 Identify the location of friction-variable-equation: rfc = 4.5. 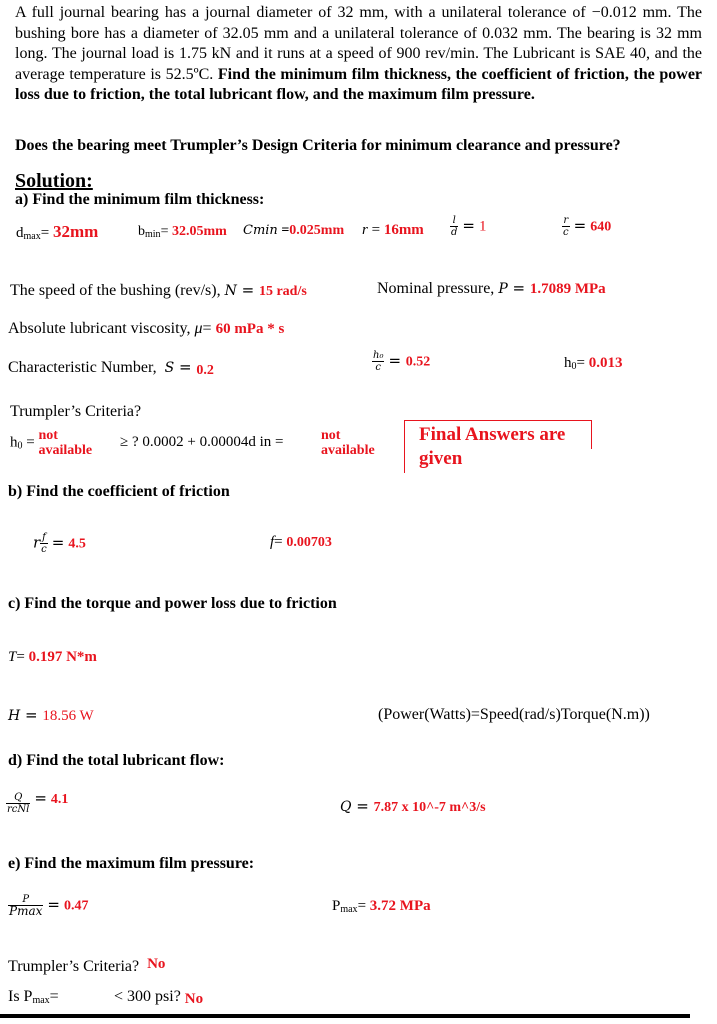
(59, 544).